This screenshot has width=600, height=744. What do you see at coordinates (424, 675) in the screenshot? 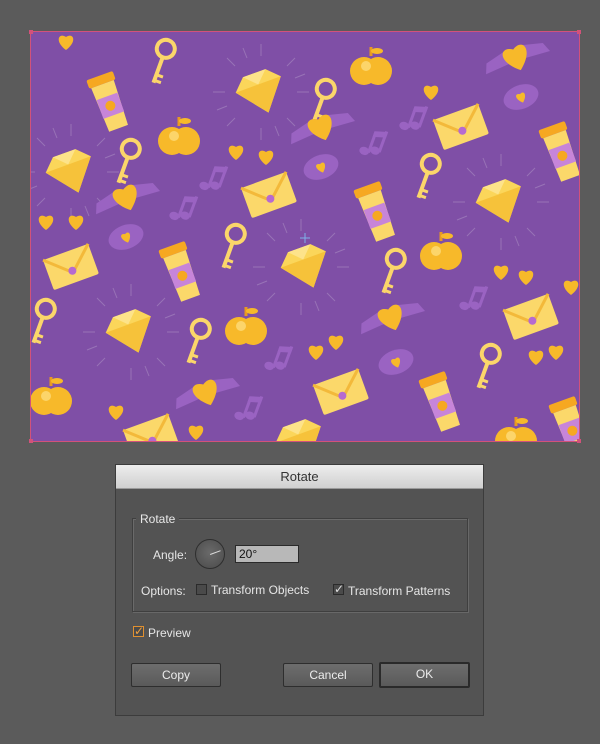
I see `ok-button: OK` at bounding box center [424, 675].